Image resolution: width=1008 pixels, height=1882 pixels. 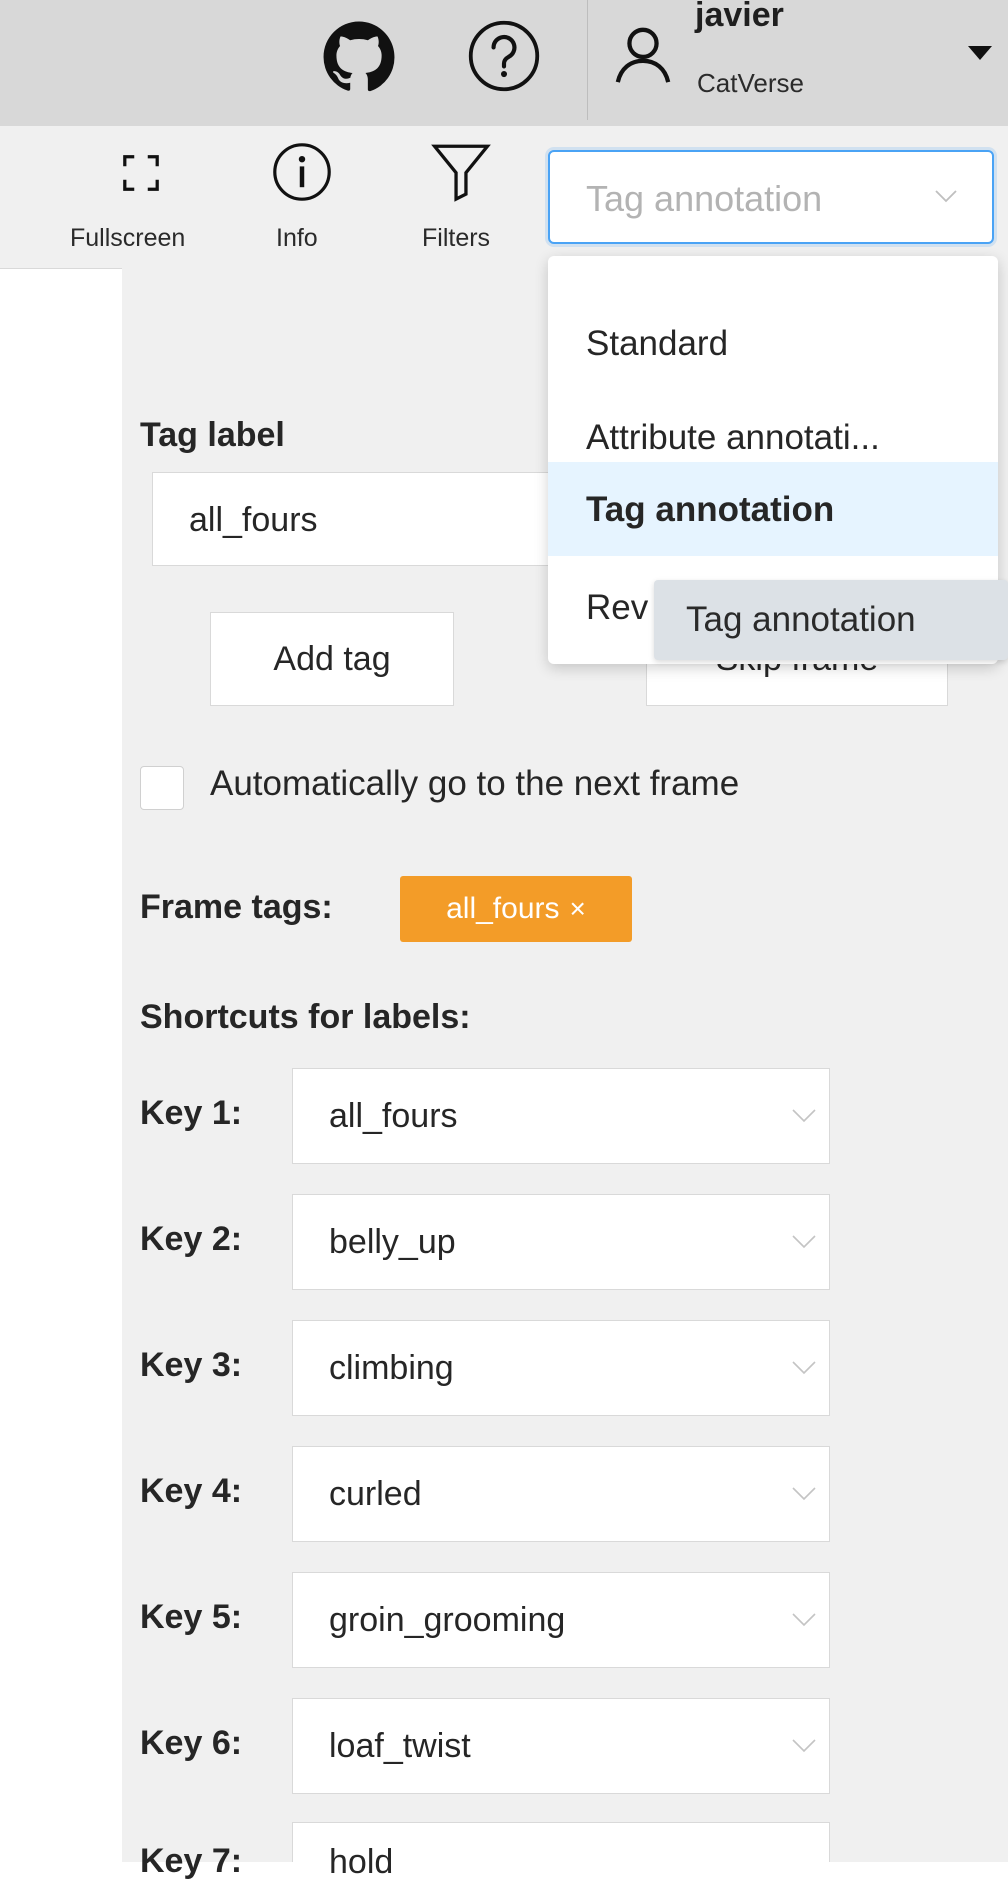 I want to click on tag-label-value: all_fours, so click(x=253, y=520).